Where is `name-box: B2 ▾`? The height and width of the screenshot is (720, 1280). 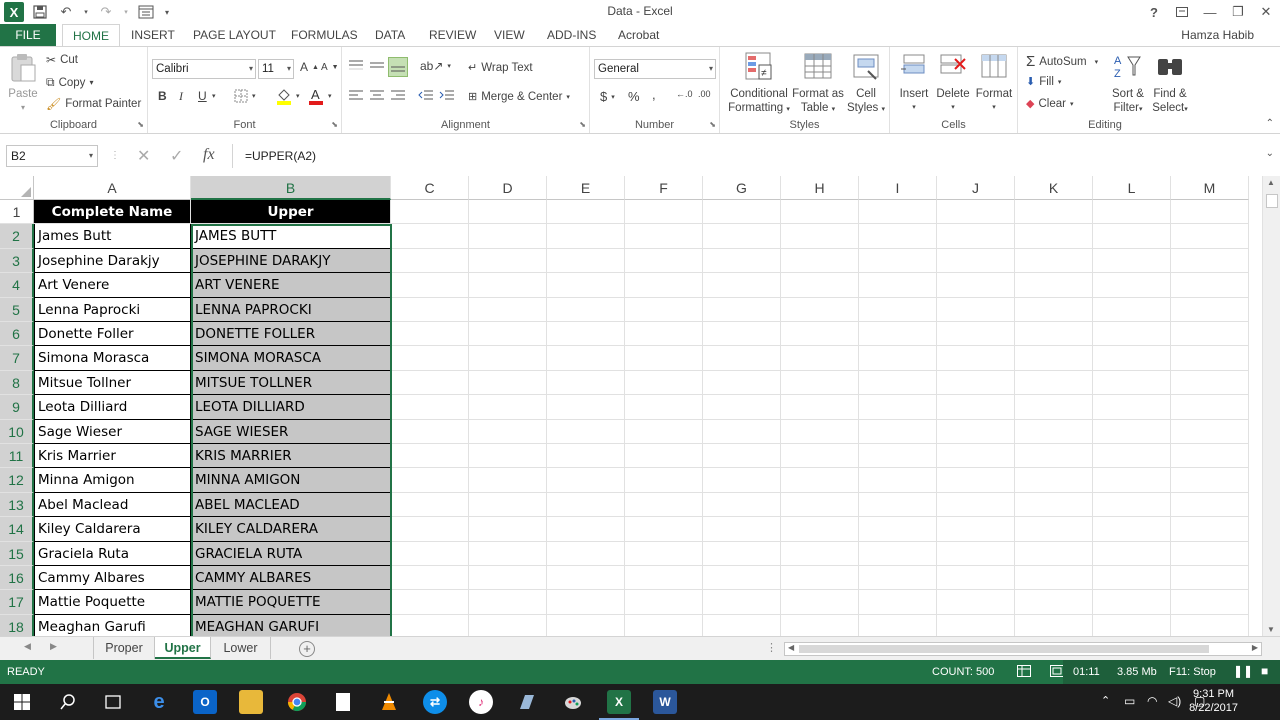
name-box: B2 ▾ is located at coordinates (52, 156).